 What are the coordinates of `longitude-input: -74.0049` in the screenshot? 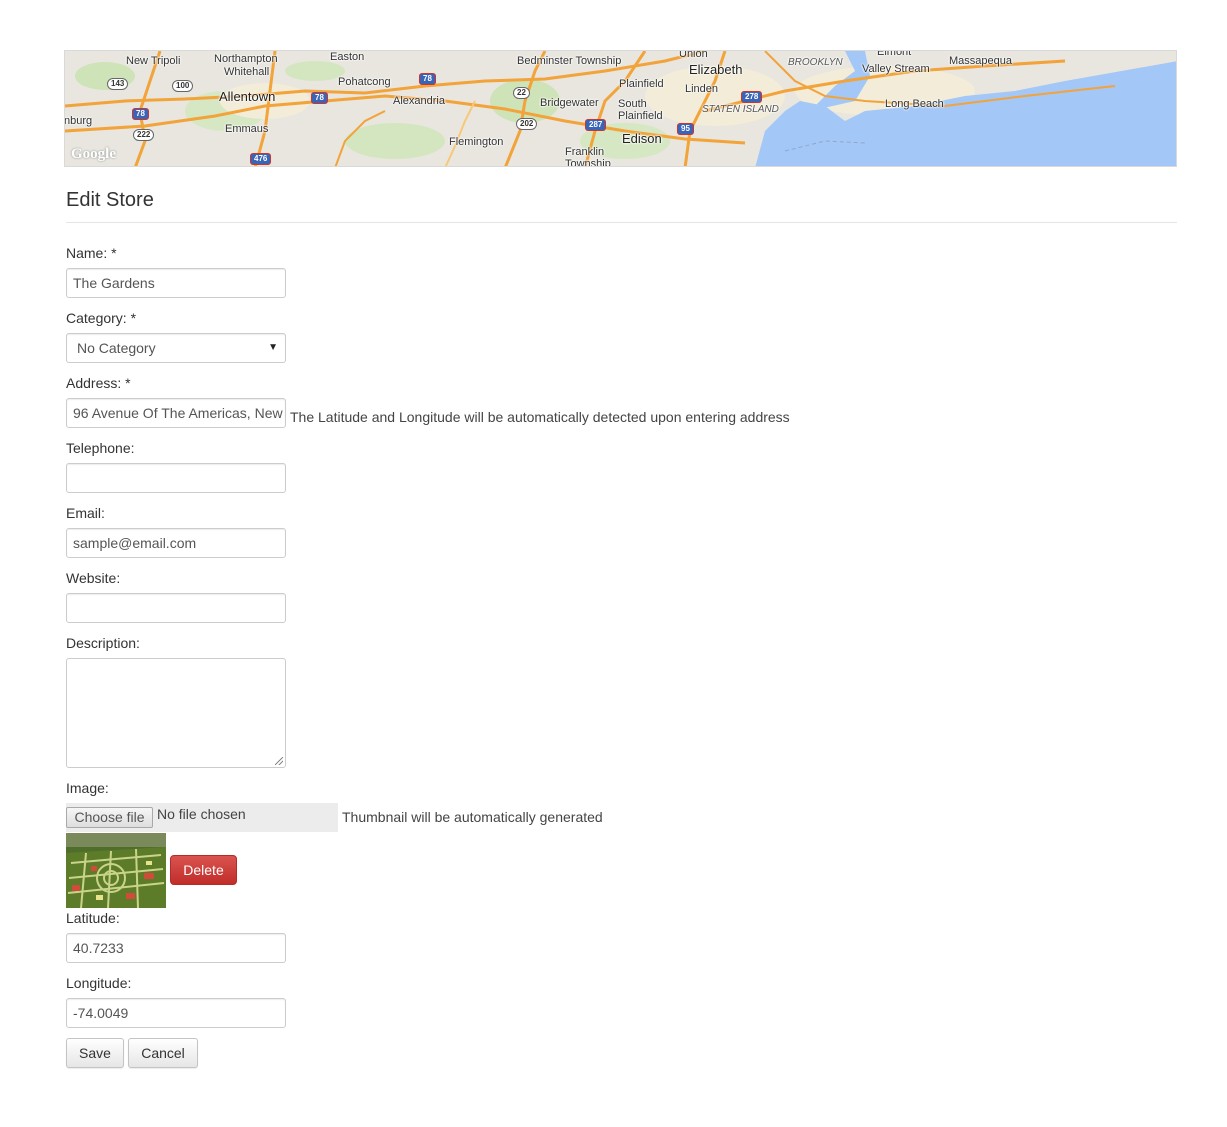 It's located at (176, 1013).